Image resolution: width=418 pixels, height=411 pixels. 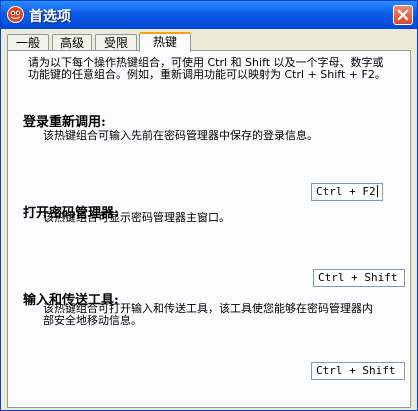 I want to click on fill-transfer-hotkey-input: Ctrl + Shift, so click(x=358, y=371).